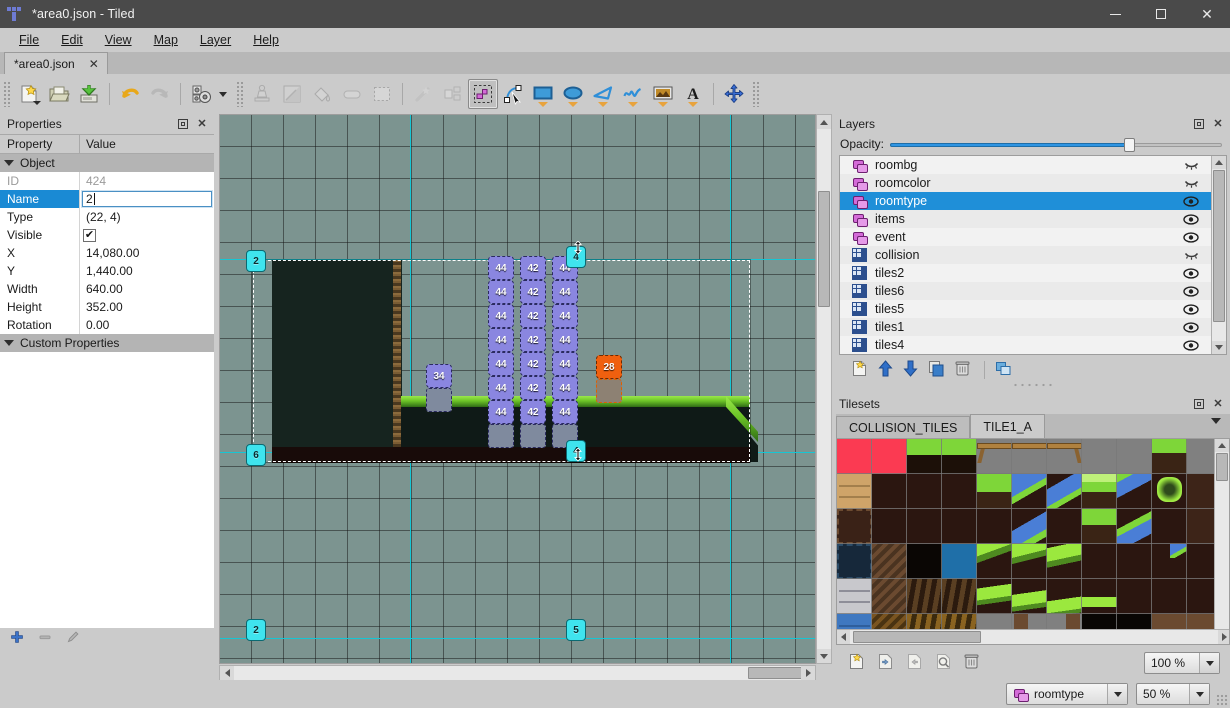 The height and width of the screenshot is (708, 1230). I want to click on tileset-tab-overflow-button, so click(1219, 428).